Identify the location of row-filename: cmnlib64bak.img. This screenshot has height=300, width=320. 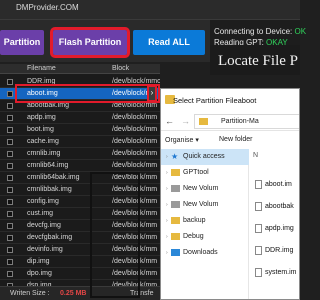
(53, 177).